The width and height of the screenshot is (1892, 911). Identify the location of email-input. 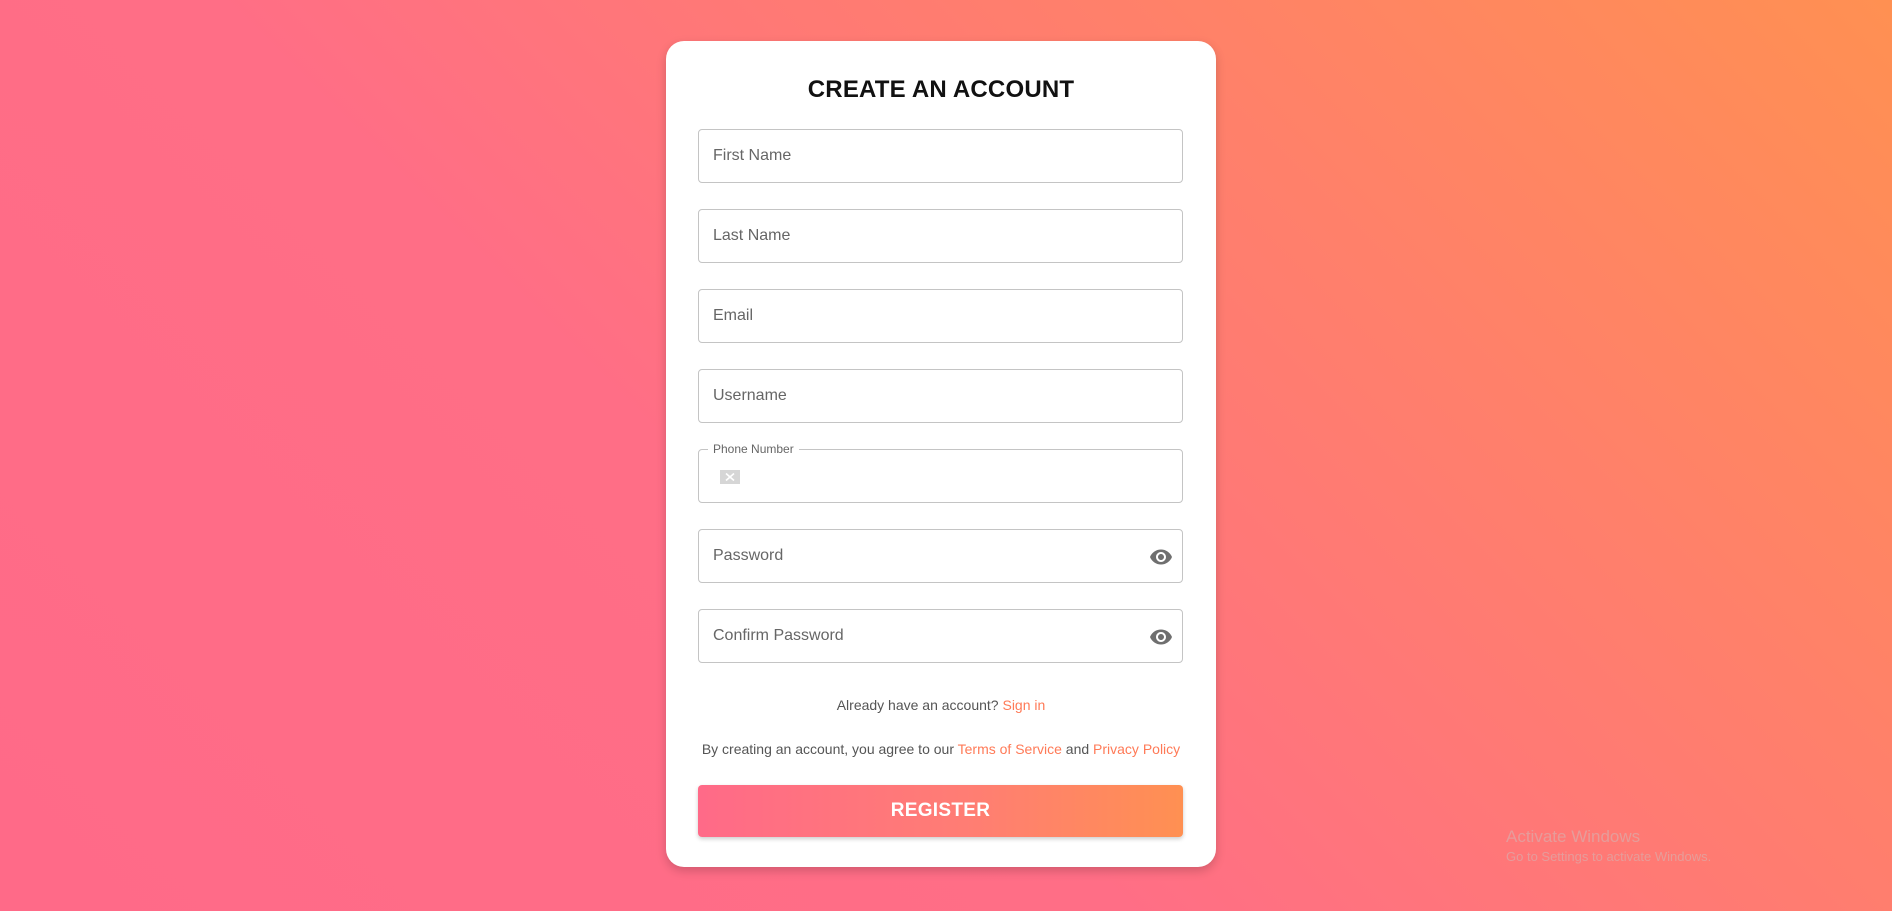
(940, 316).